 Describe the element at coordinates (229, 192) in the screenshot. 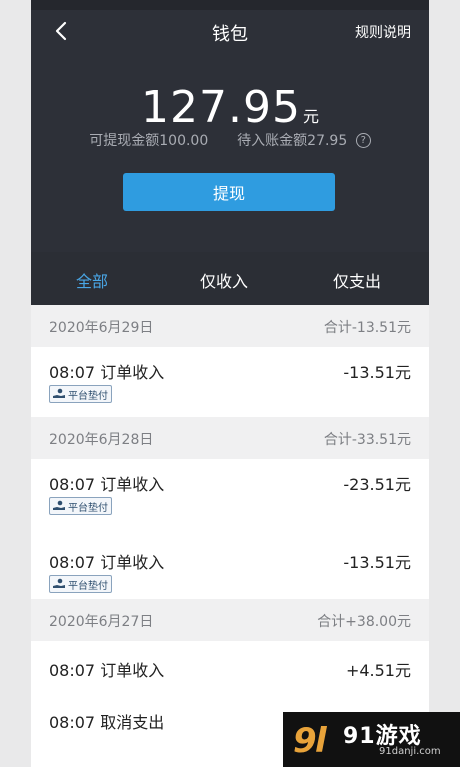

I see `withdraw-button: 提现` at that location.